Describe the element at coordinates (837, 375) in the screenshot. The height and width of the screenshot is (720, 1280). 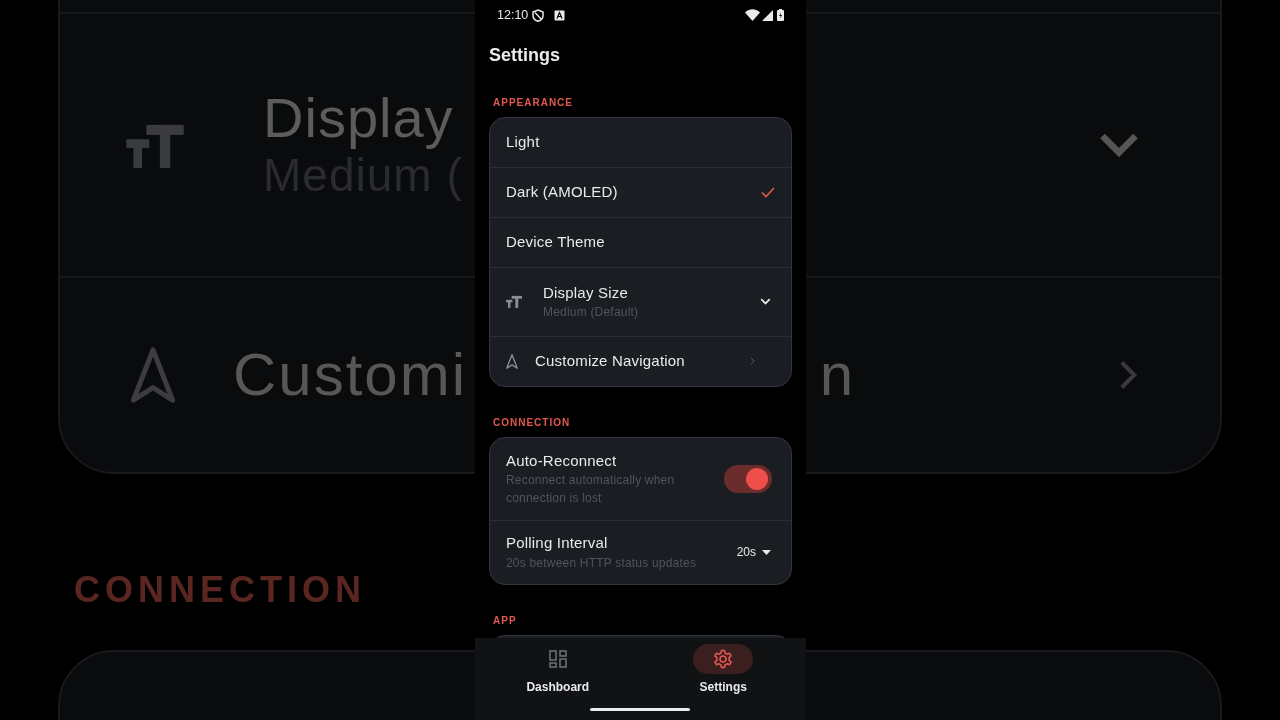
I see `setting-title-end: n` at that location.